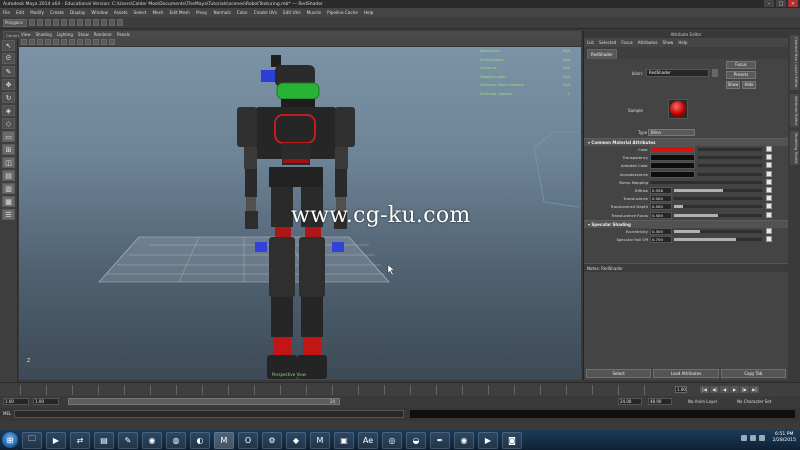 The image size is (800, 450). I want to click on capture-app-icon: ◙, so click(512, 440).